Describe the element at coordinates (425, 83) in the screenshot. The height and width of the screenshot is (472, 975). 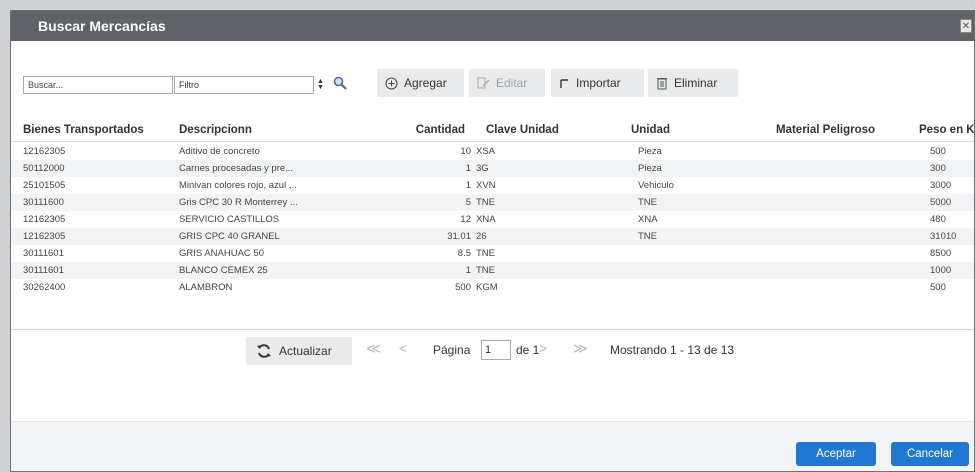
I see `add-button-label: Agregar` at that location.